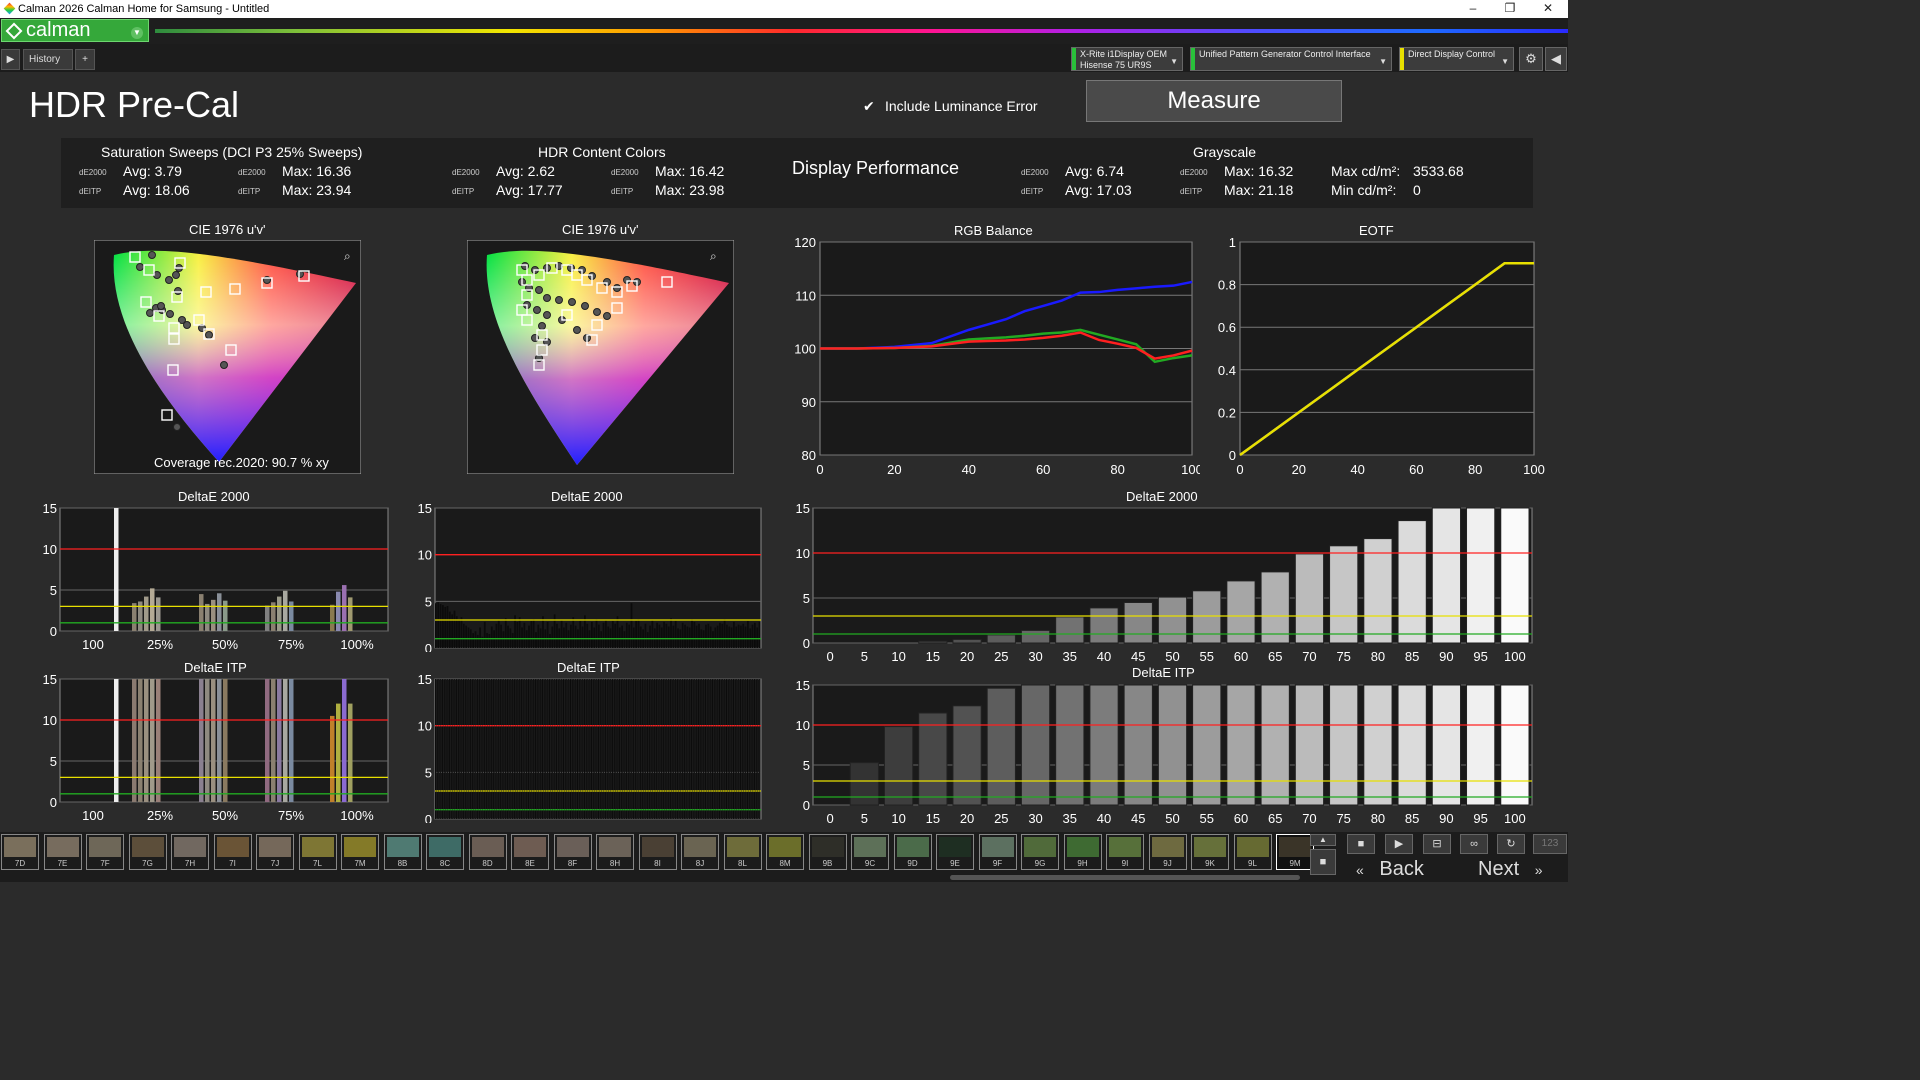 This screenshot has width=1920, height=1080. What do you see at coordinates (147, 852) in the screenshot?
I see `swatch-7g: 7G` at bounding box center [147, 852].